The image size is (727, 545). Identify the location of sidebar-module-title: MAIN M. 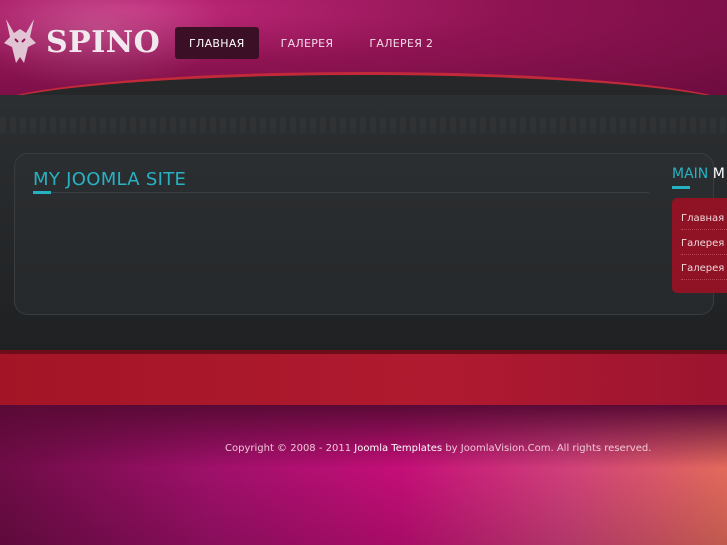
(698, 174).